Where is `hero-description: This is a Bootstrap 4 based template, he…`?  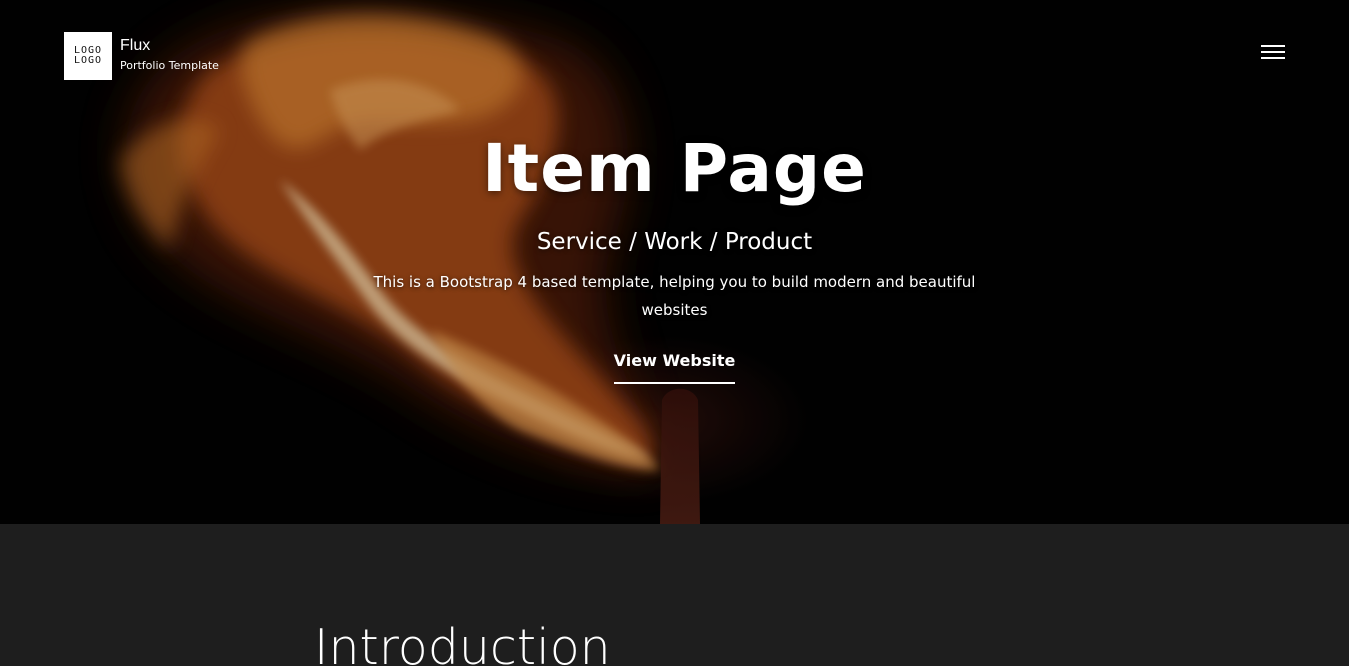 hero-description: This is a Bootstrap 4 based template, he… is located at coordinates (674, 296).